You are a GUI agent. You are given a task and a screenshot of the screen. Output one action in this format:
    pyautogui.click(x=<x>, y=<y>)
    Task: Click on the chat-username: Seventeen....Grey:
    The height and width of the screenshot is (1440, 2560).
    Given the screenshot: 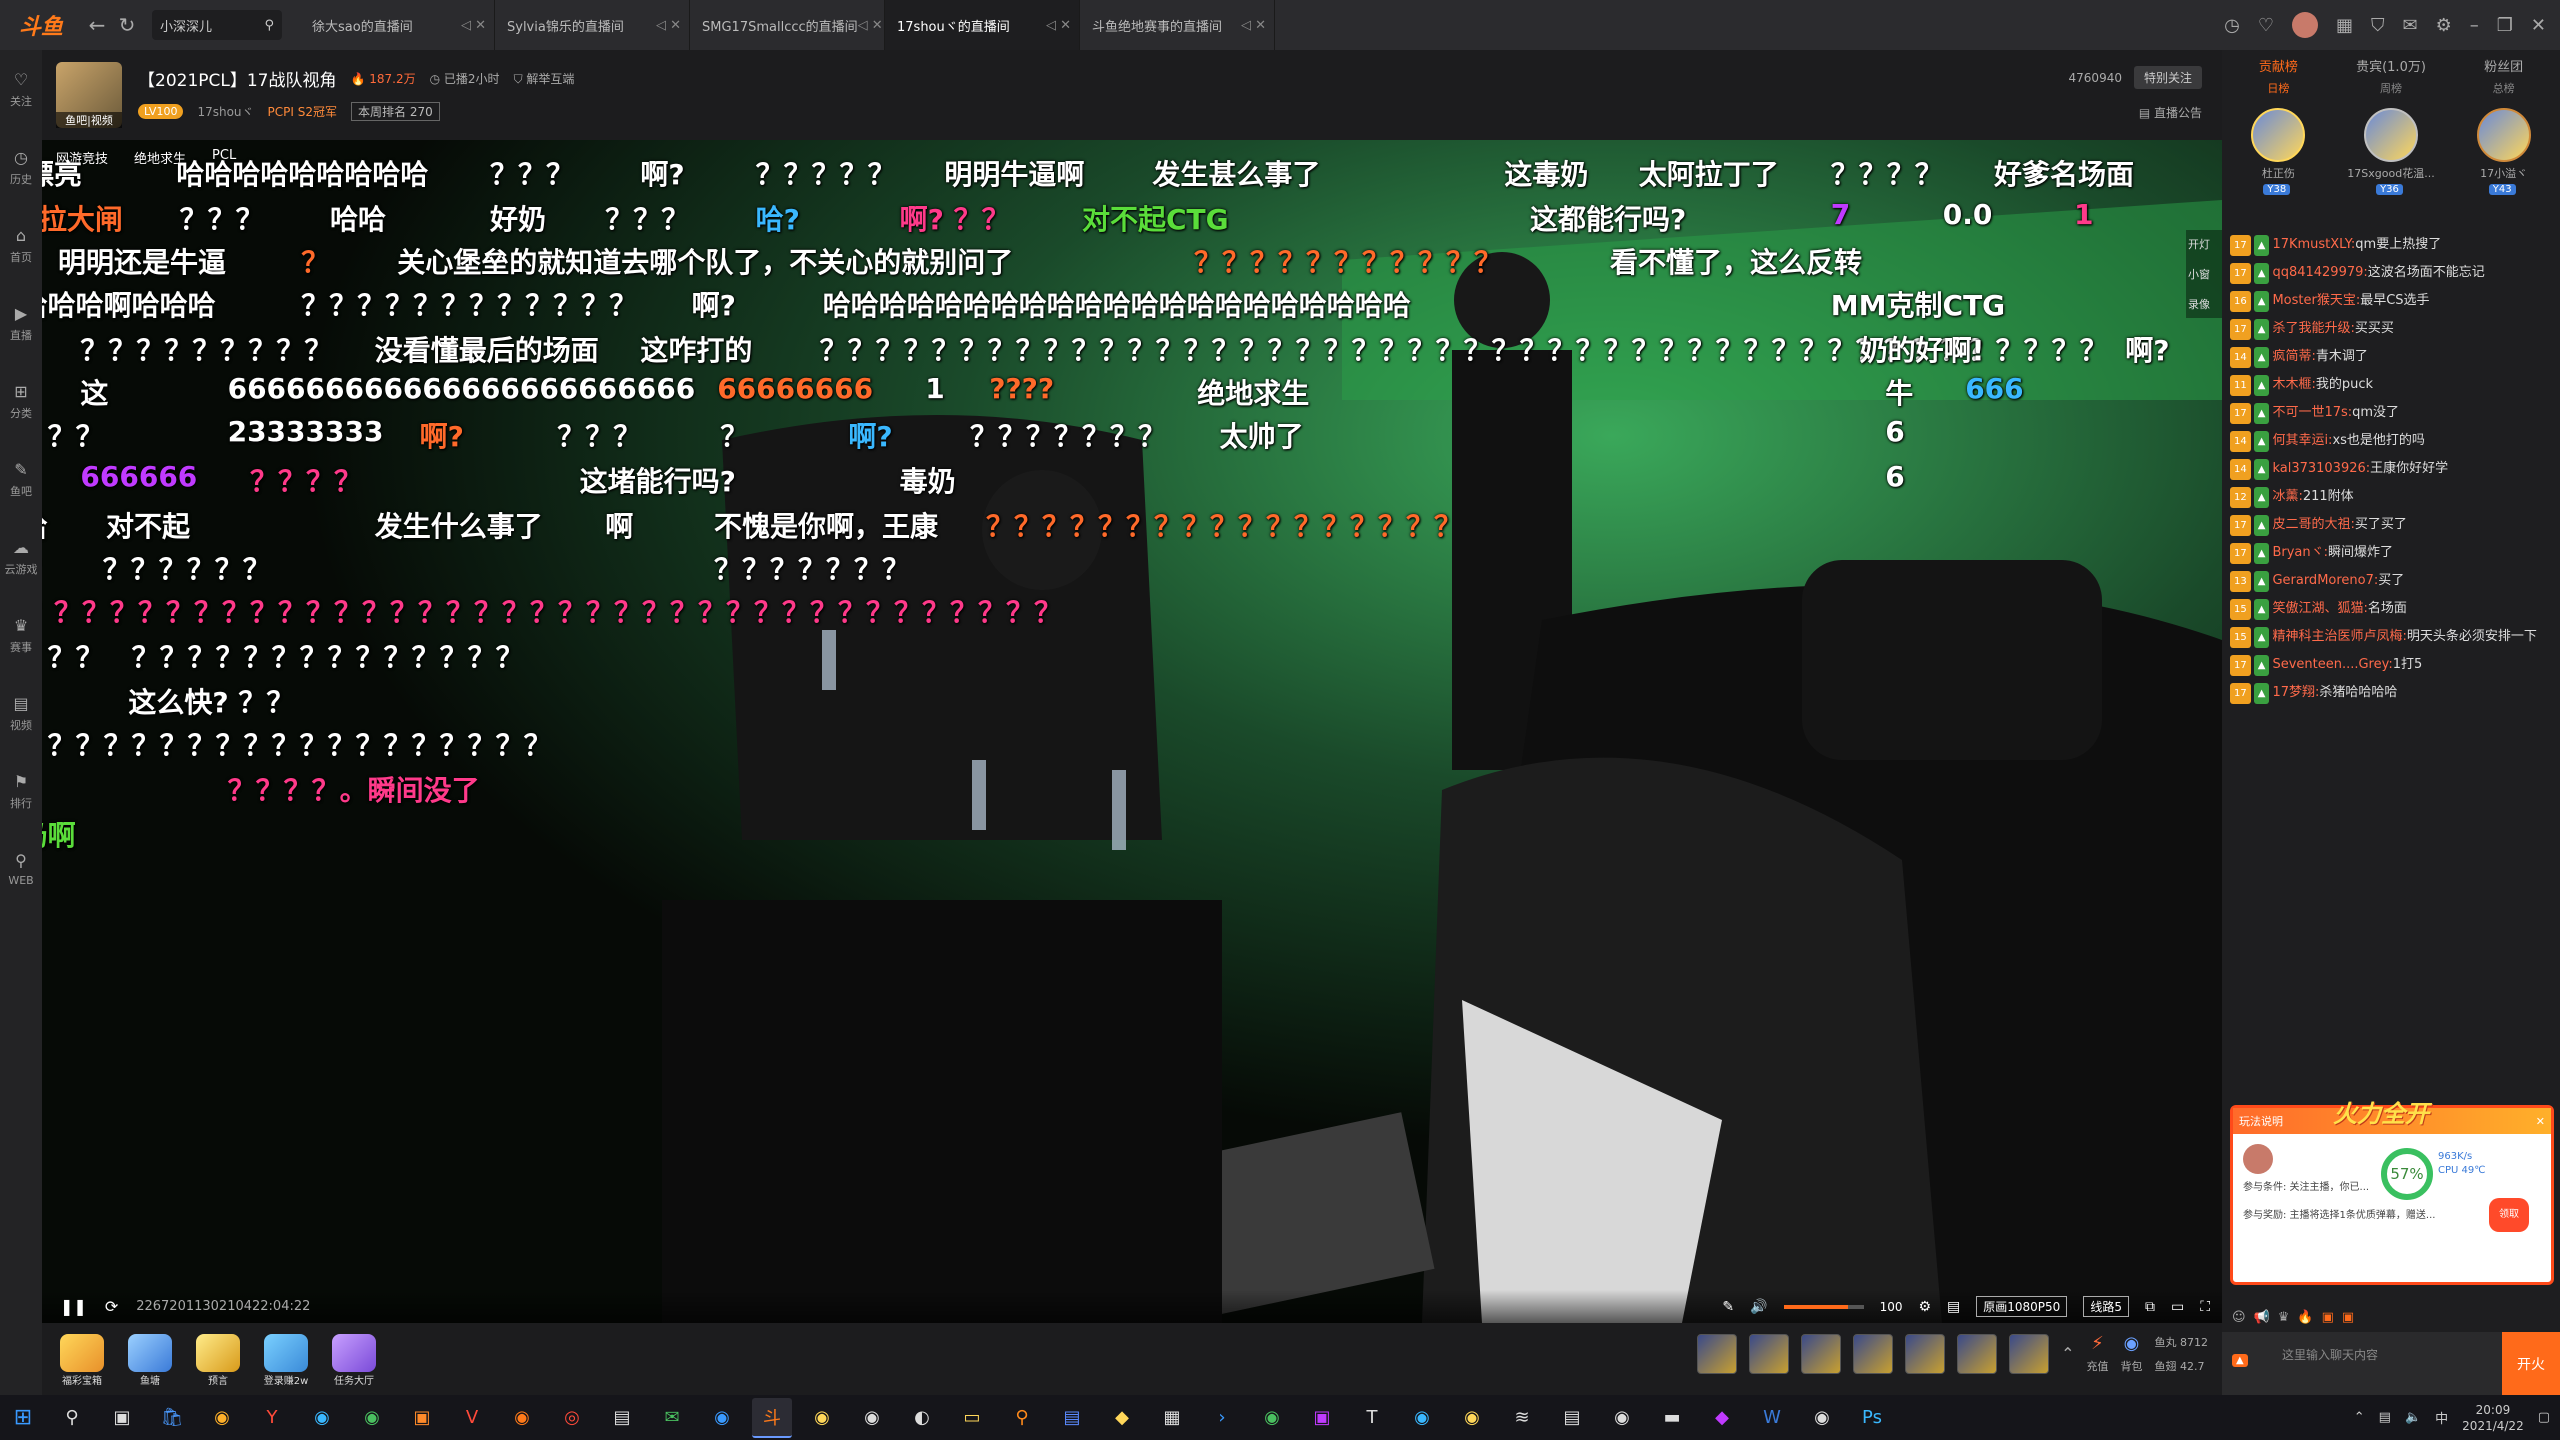 What is the action you would take?
    pyautogui.click(x=2332, y=664)
    